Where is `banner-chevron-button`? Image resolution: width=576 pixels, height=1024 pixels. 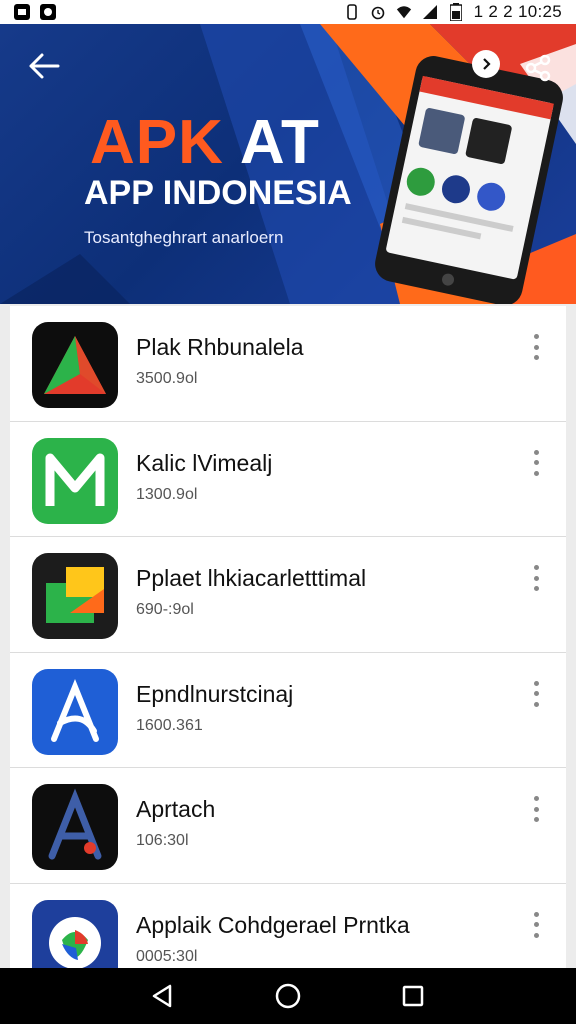 banner-chevron-button is located at coordinates (486, 64).